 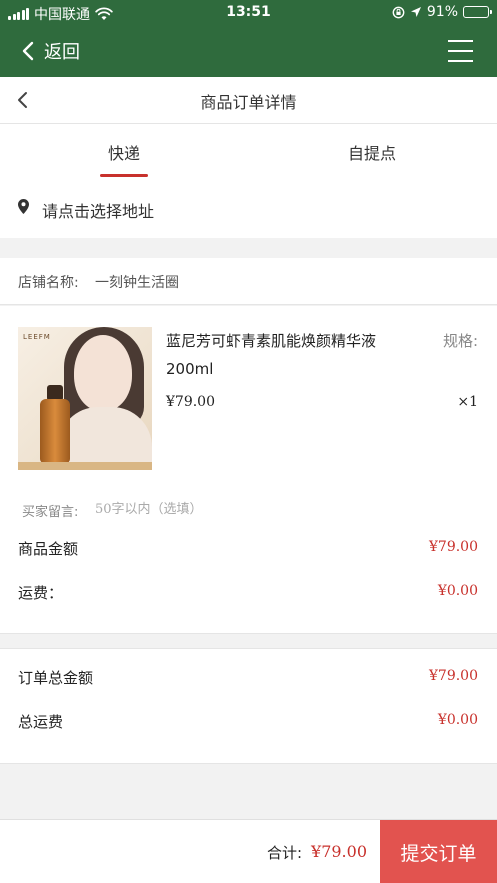 I want to click on product-image-brand: LEEFM, so click(x=37, y=337).